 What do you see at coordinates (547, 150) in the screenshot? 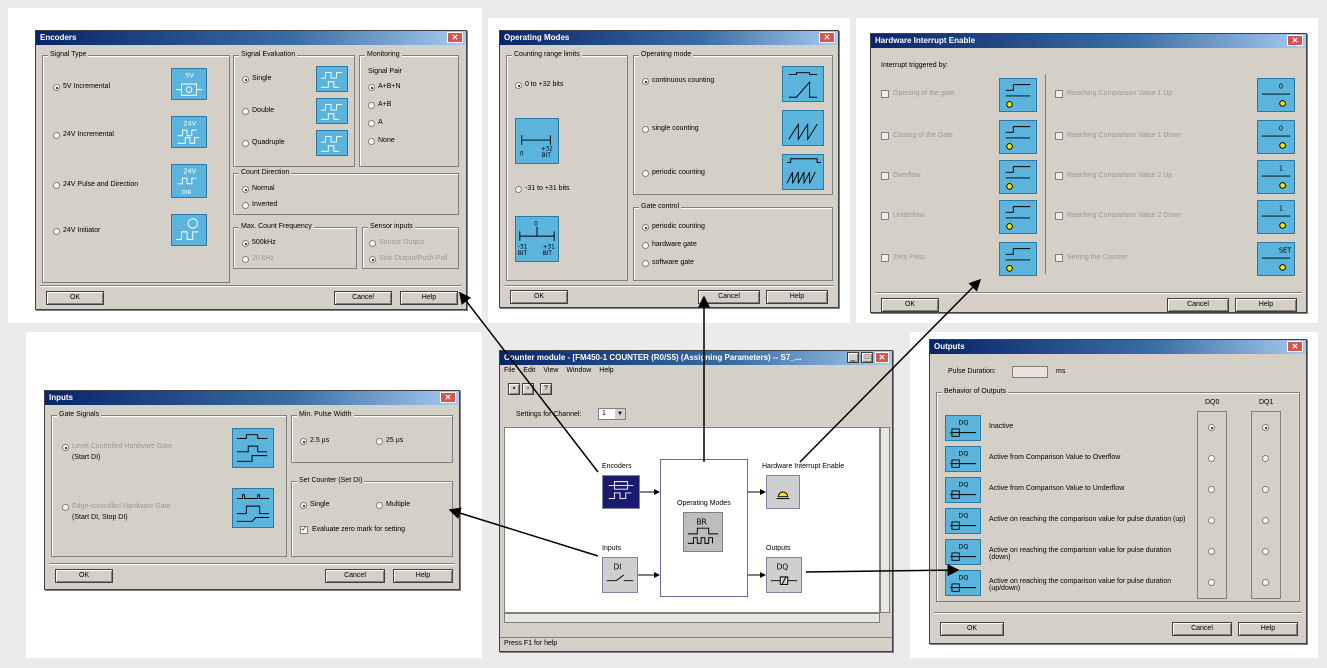
I see `range1-plus: +32` at bounding box center [547, 150].